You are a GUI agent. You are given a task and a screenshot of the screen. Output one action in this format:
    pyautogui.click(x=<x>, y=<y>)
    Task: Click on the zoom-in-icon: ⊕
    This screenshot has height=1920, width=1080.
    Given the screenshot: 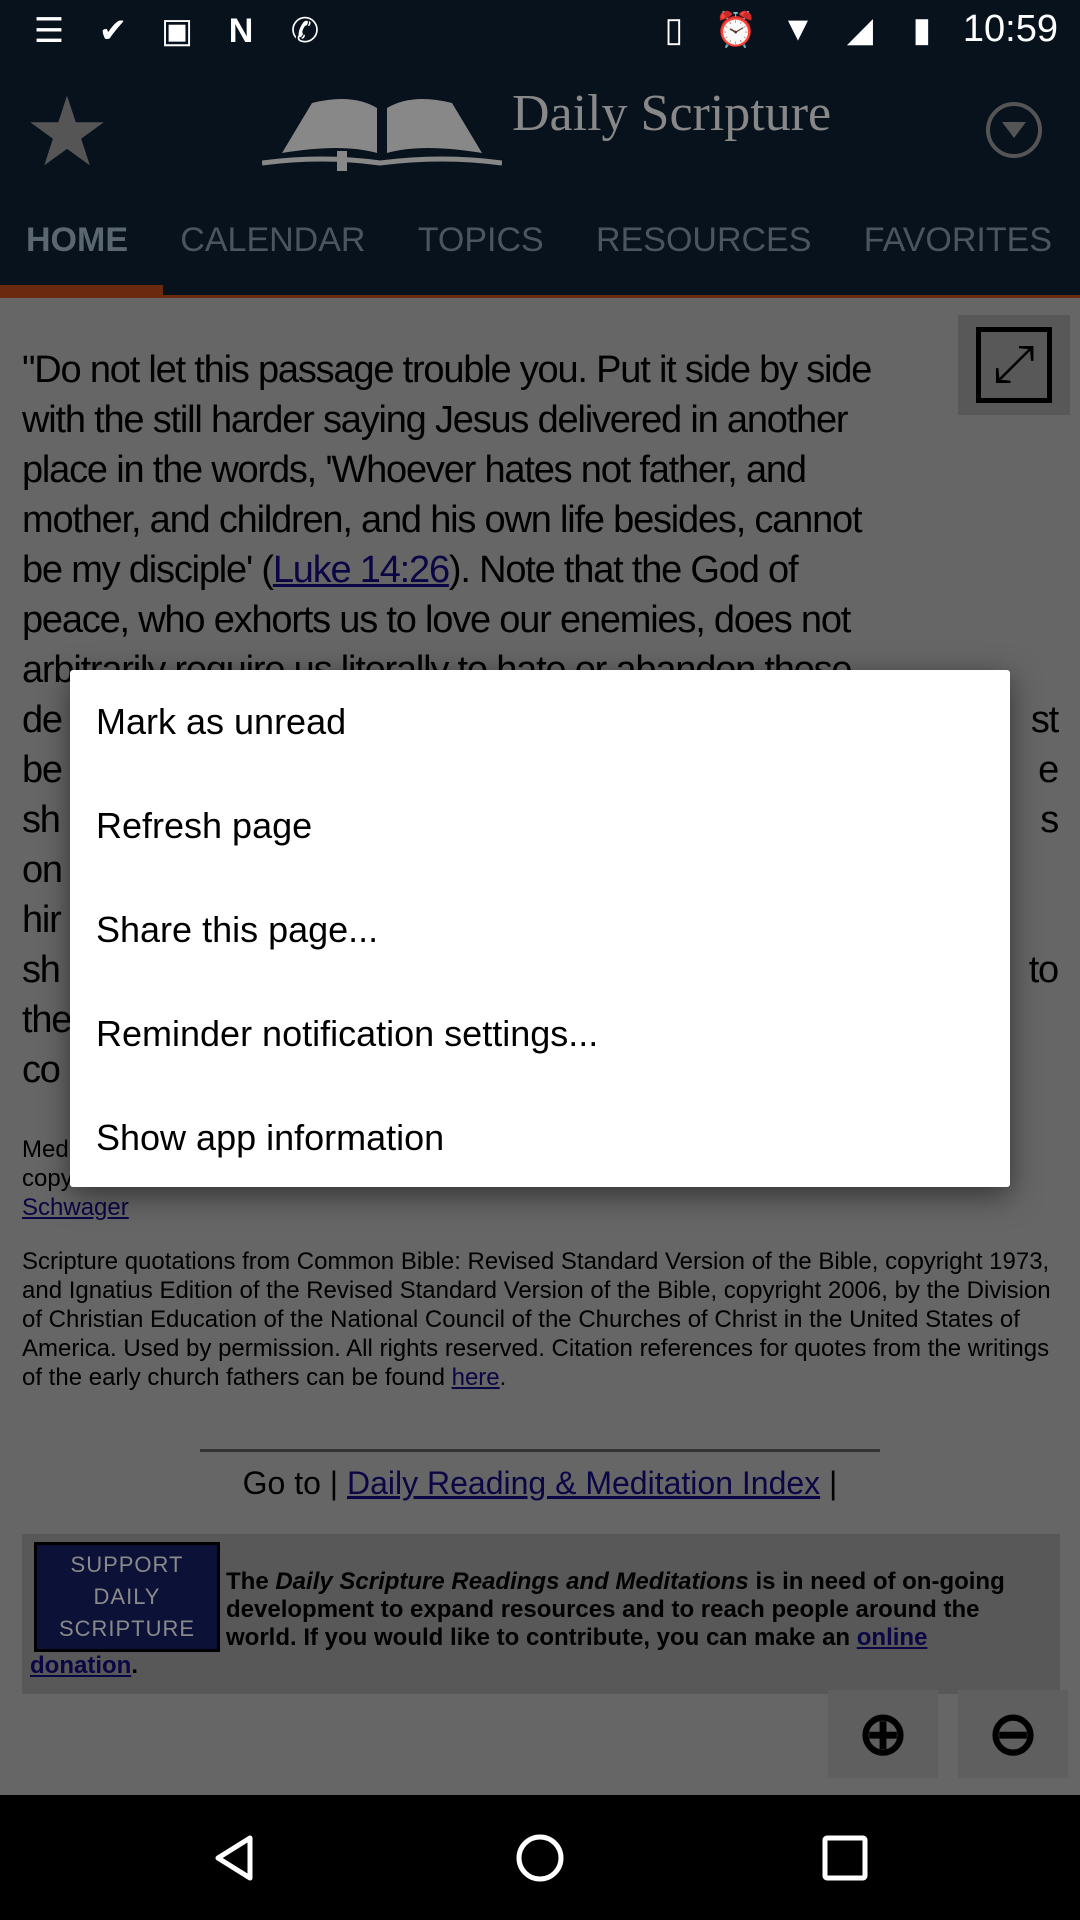 What is the action you would take?
    pyautogui.click(x=883, y=1733)
    